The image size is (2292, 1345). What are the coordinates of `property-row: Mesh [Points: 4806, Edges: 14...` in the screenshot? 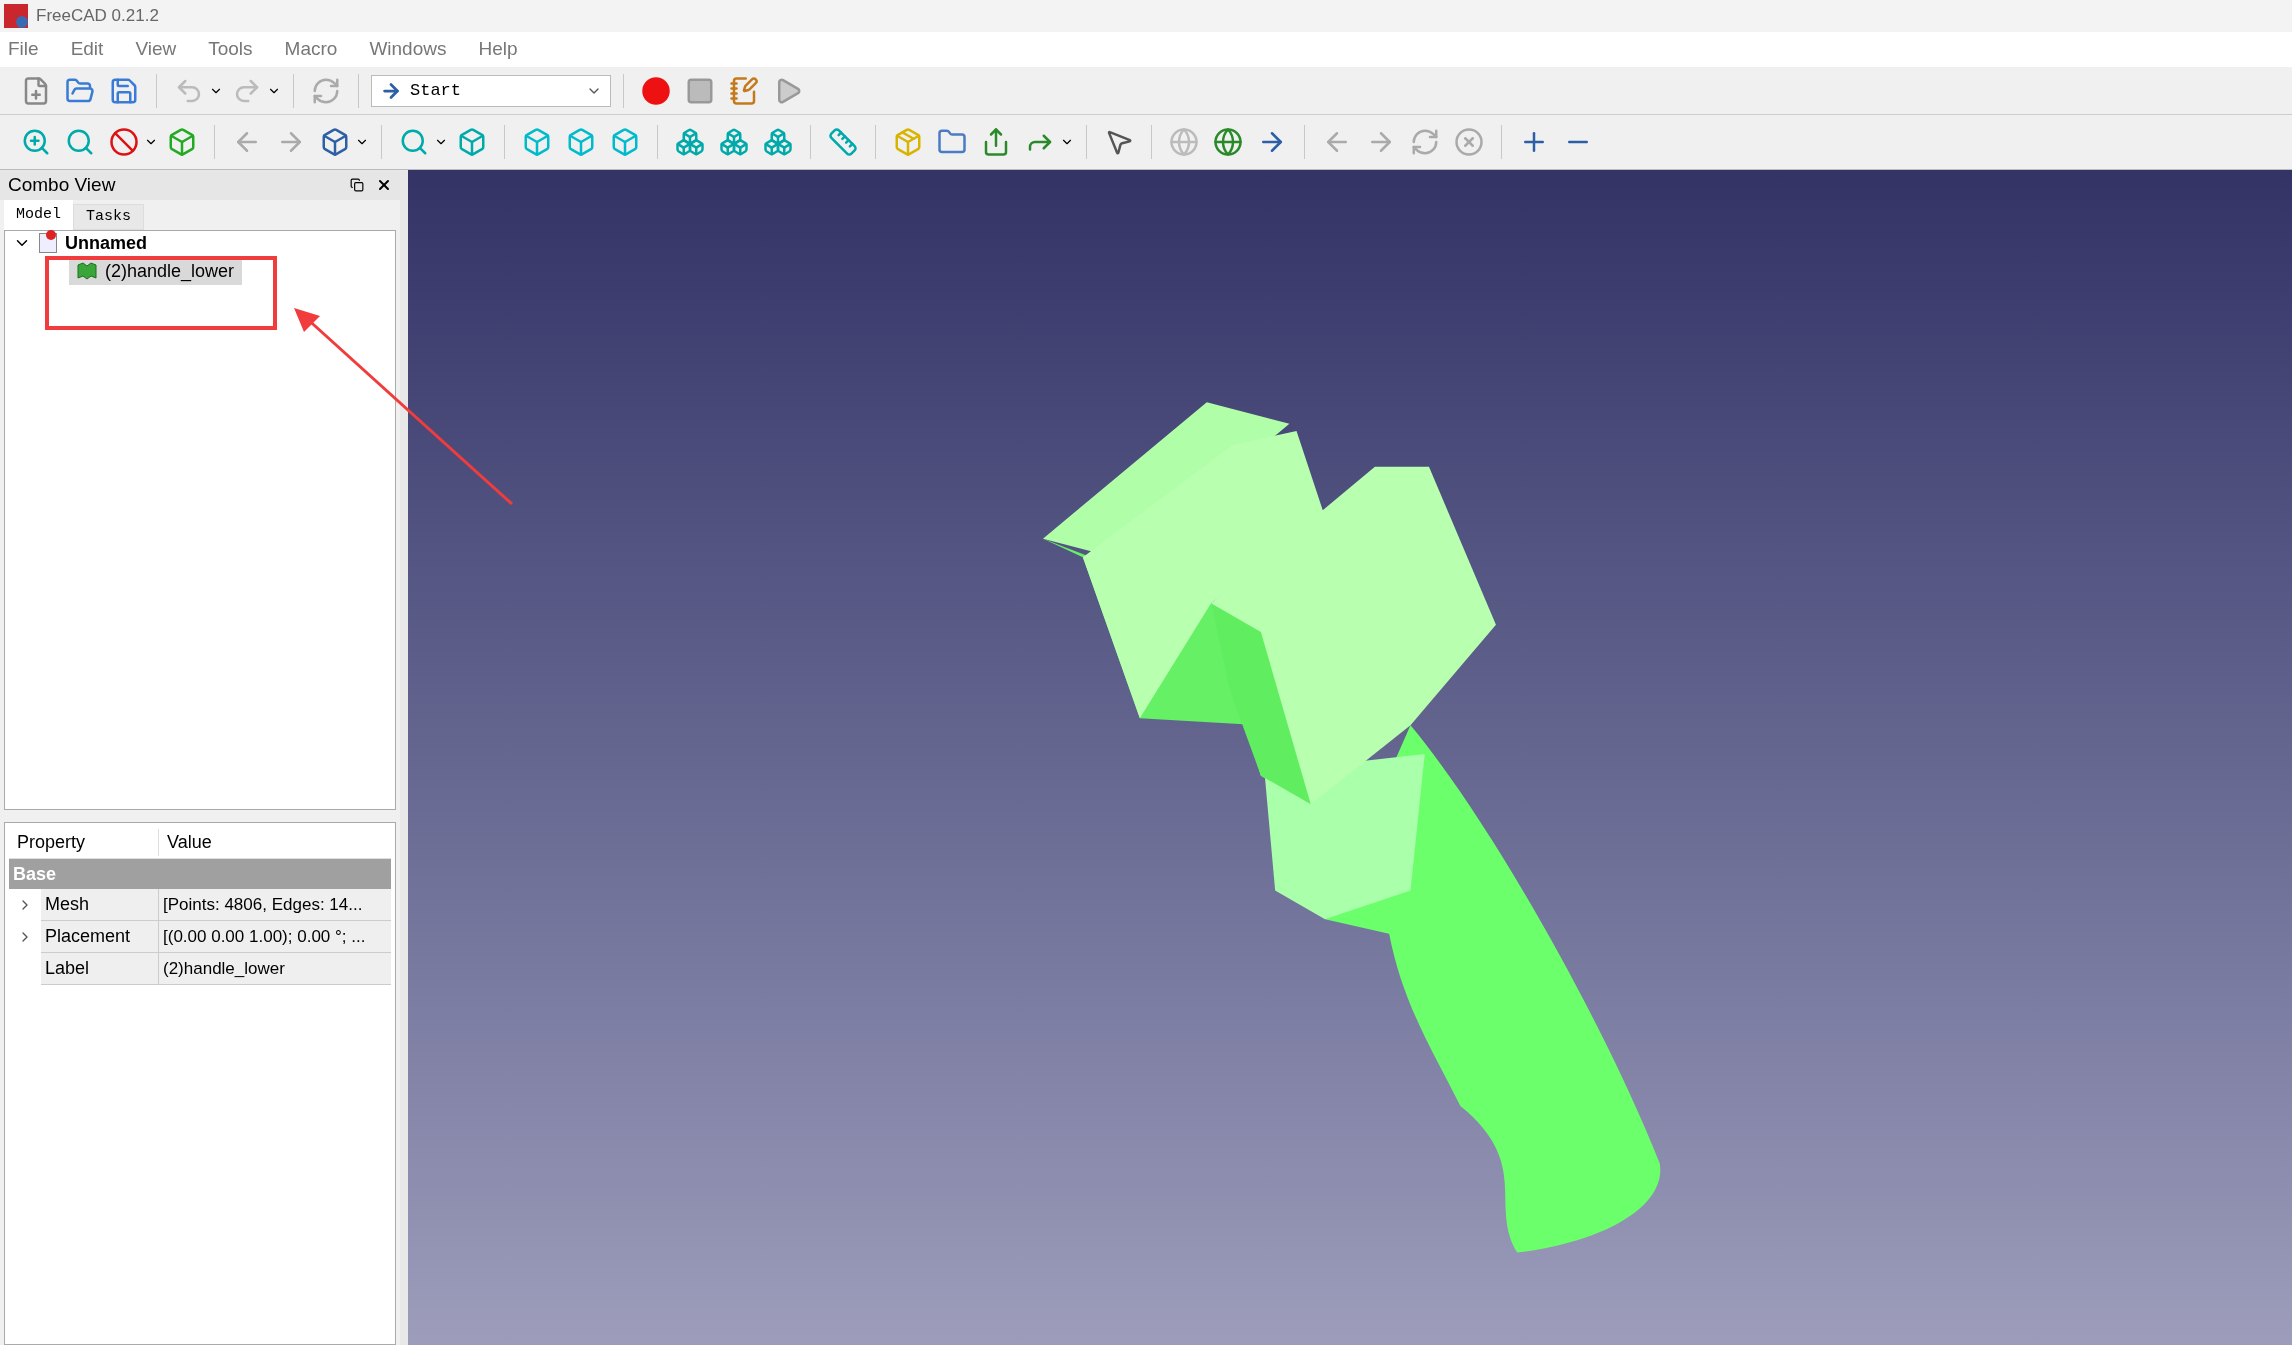 It's located at (200, 905).